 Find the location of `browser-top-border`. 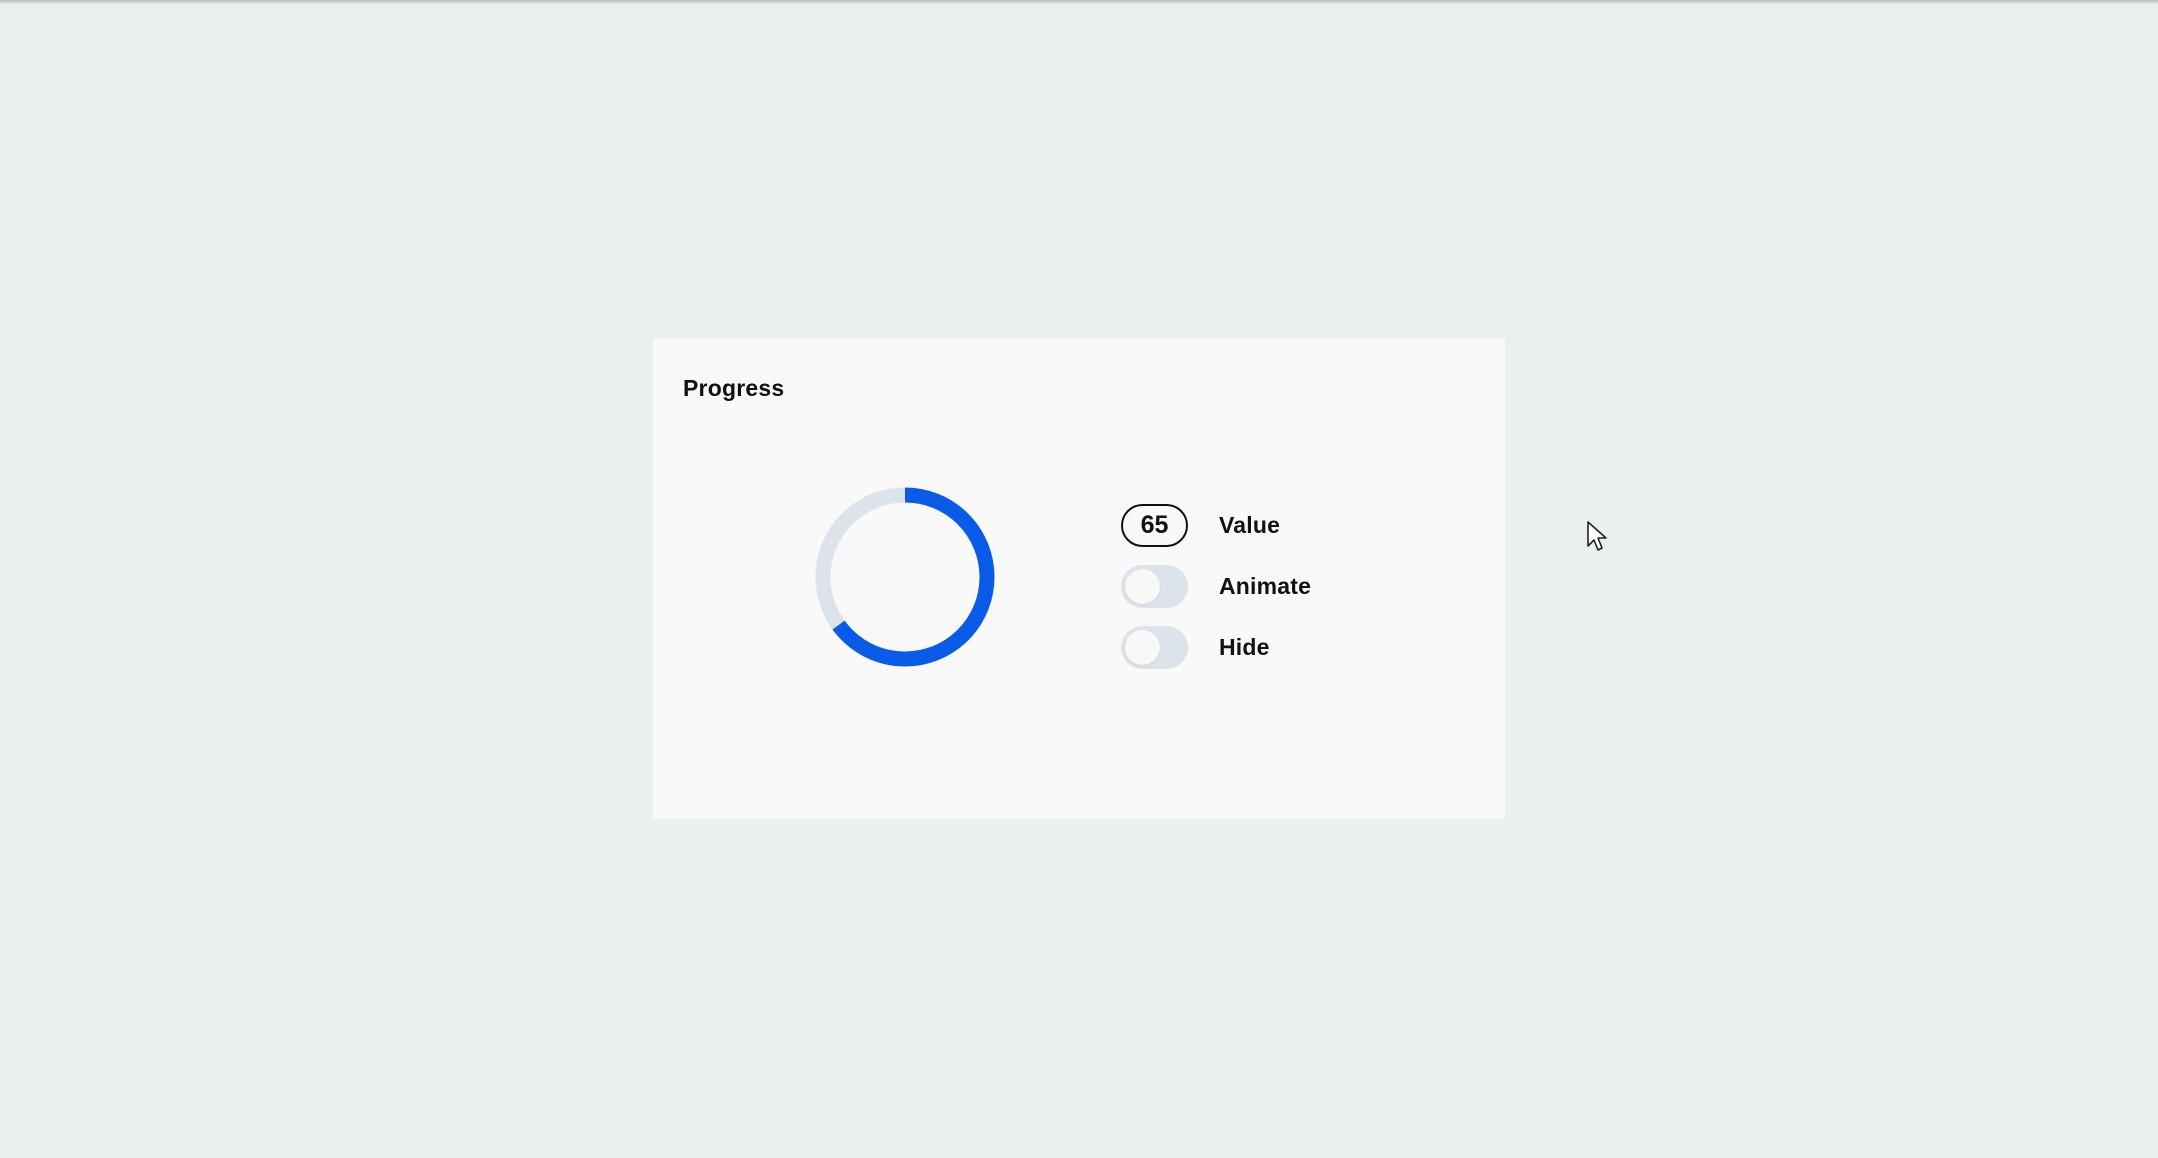

browser-top-border is located at coordinates (1079, 2).